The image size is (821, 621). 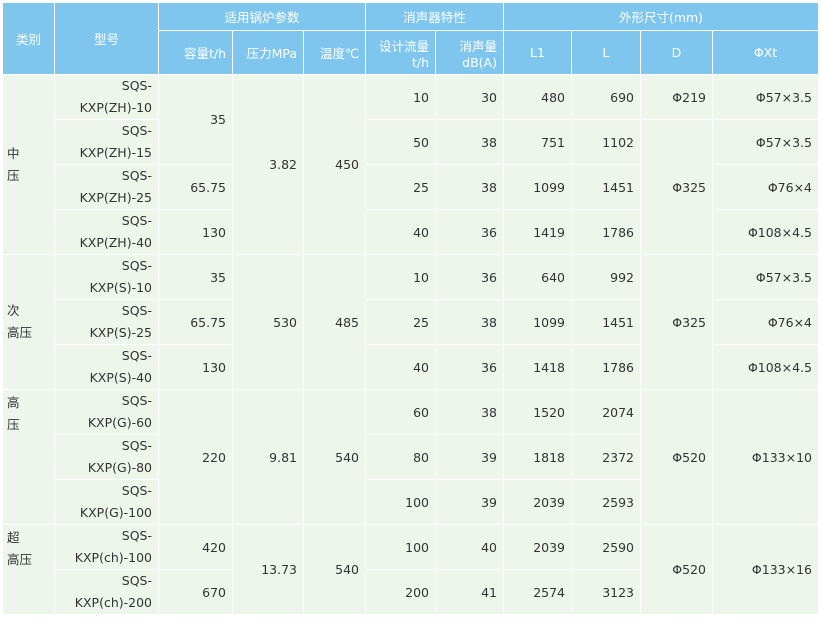 I want to click on pressure-cell: 9.81, so click(x=268, y=457).